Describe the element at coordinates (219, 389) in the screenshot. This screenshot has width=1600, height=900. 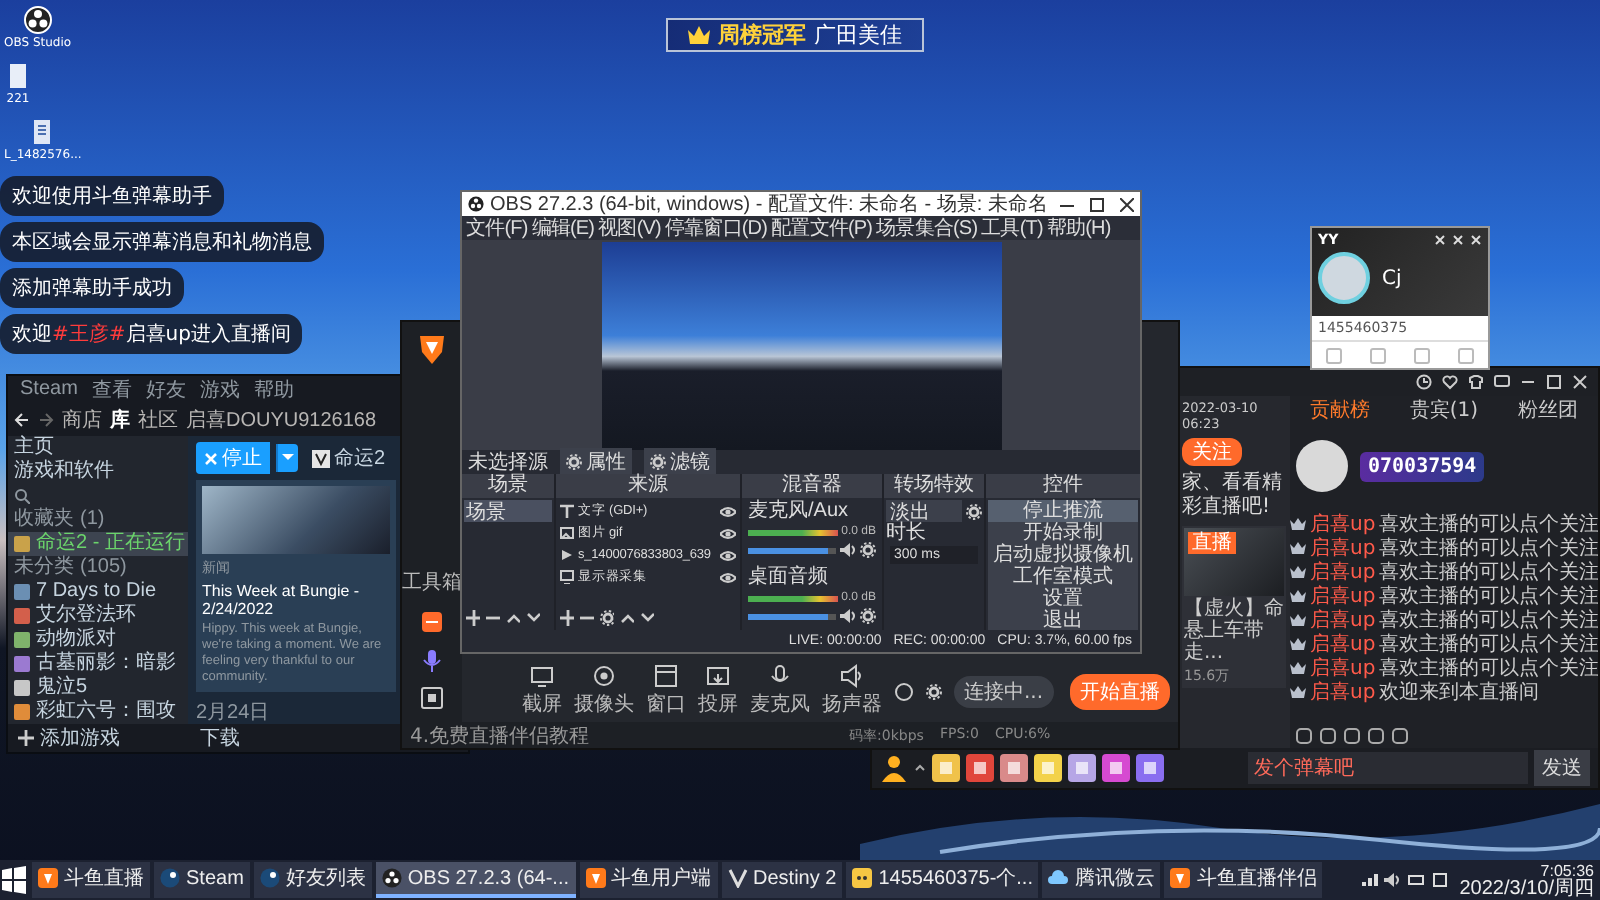
I see `menu-item: 游戏` at that location.